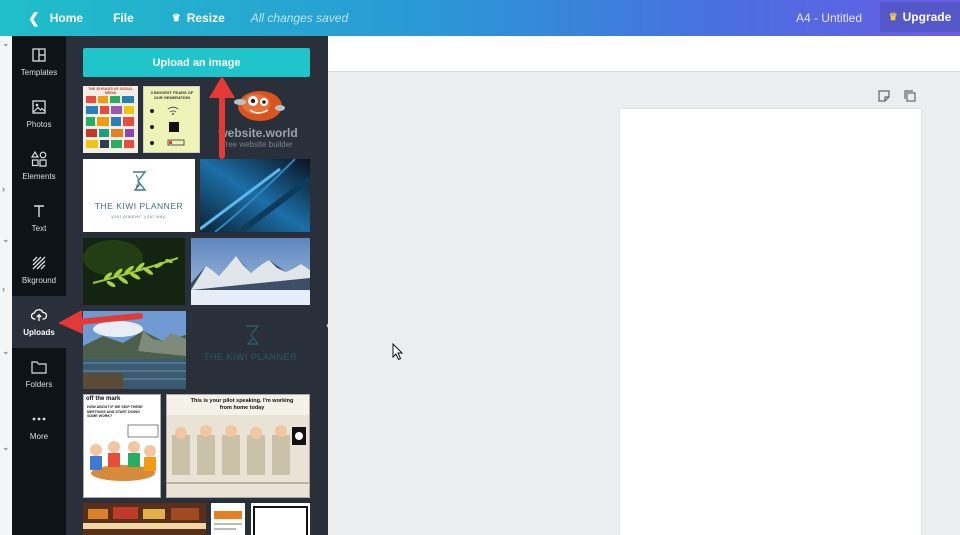  Describe the element at coordinates (39, 315) in the screenshot. I see `upload-cloud-icon` at that location.